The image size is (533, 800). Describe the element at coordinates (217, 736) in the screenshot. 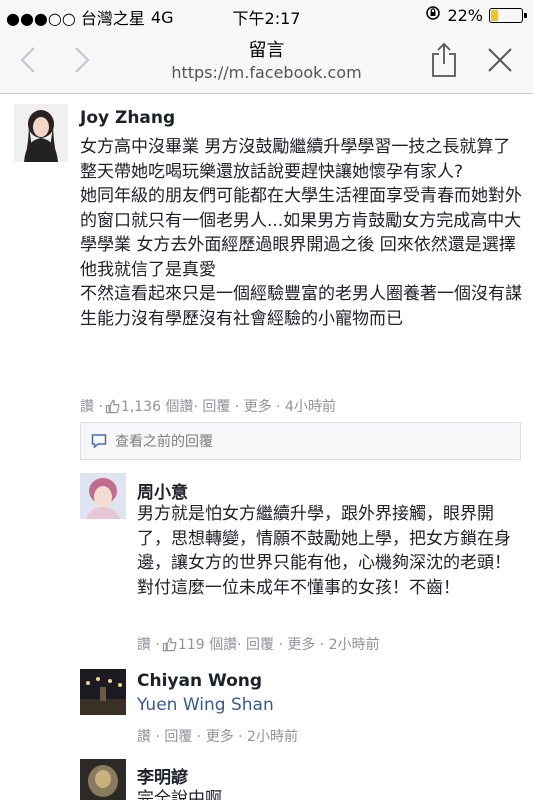

I see `reply-meta: 讚 · 回覆 · 更多 · 2小時前` at that location.